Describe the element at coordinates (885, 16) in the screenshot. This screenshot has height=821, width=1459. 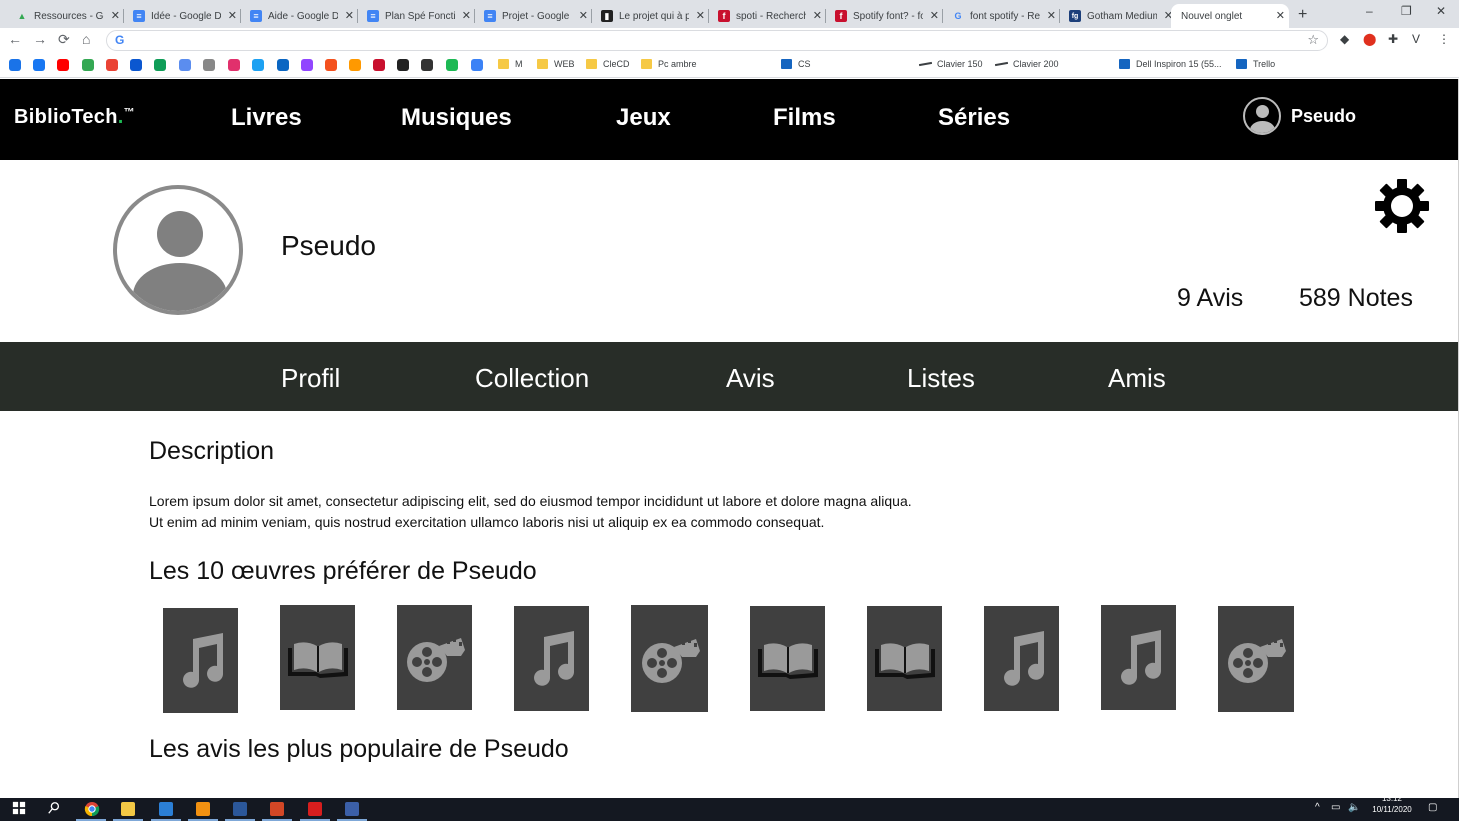
I see `browser-tab: f Spotify font? - fo ✕` at that location.